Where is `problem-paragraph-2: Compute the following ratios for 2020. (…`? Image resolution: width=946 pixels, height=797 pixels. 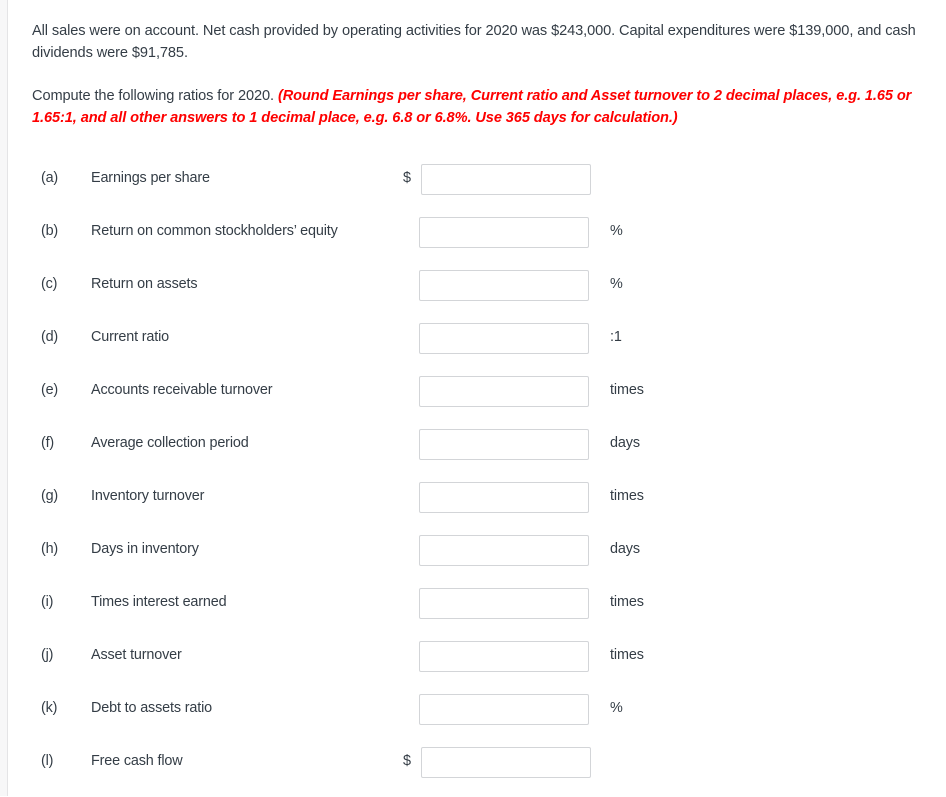 problem-paragraph-2: Compute the following ratios for 2020. (… is located at coordinates (484, 107).